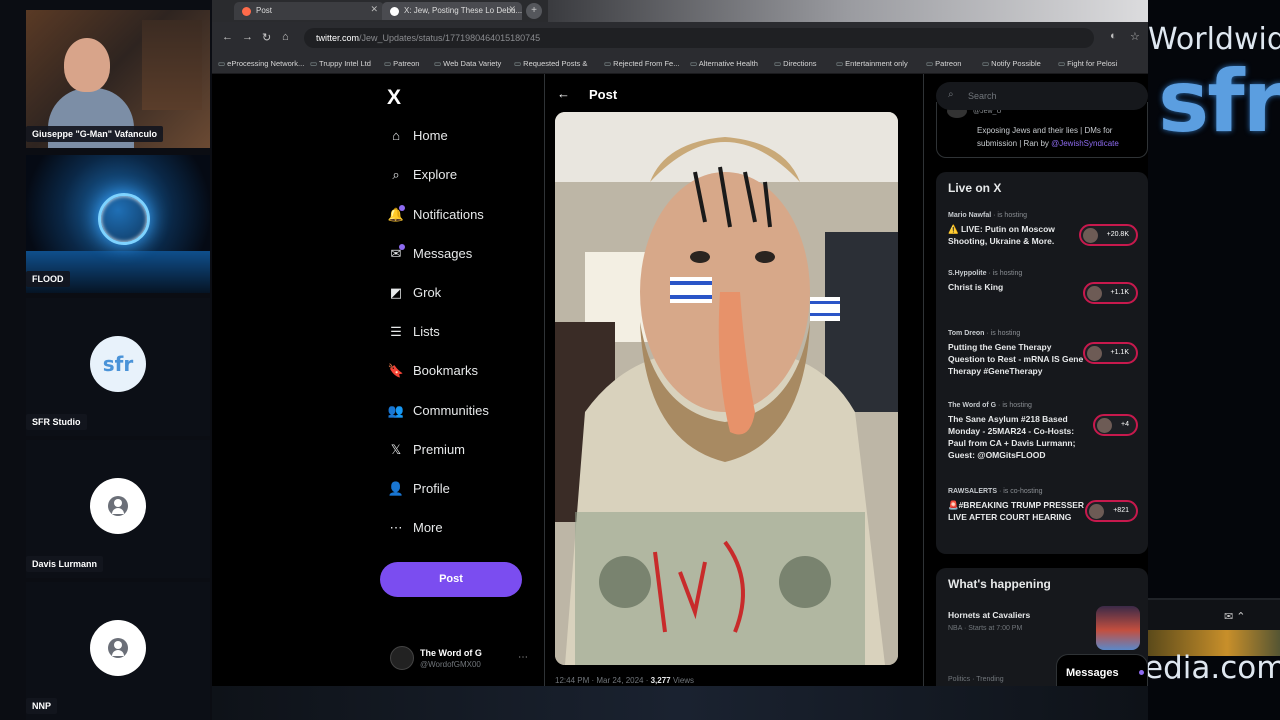 The height and width of the screenshot is (720, 1280). What do you see at coordinates (872, 63) in the screenshot?
I see `bookmark-item: Entertainment only` at bounding box center [872, 63].